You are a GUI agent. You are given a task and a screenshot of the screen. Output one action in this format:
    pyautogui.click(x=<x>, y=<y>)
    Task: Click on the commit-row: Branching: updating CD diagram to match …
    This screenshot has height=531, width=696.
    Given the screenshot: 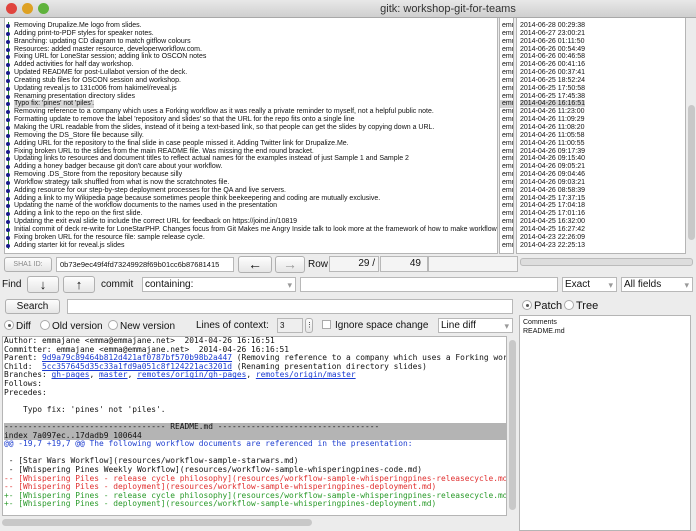 What is the action you would take?
    pyautogui.click(x=251, y=41)
    